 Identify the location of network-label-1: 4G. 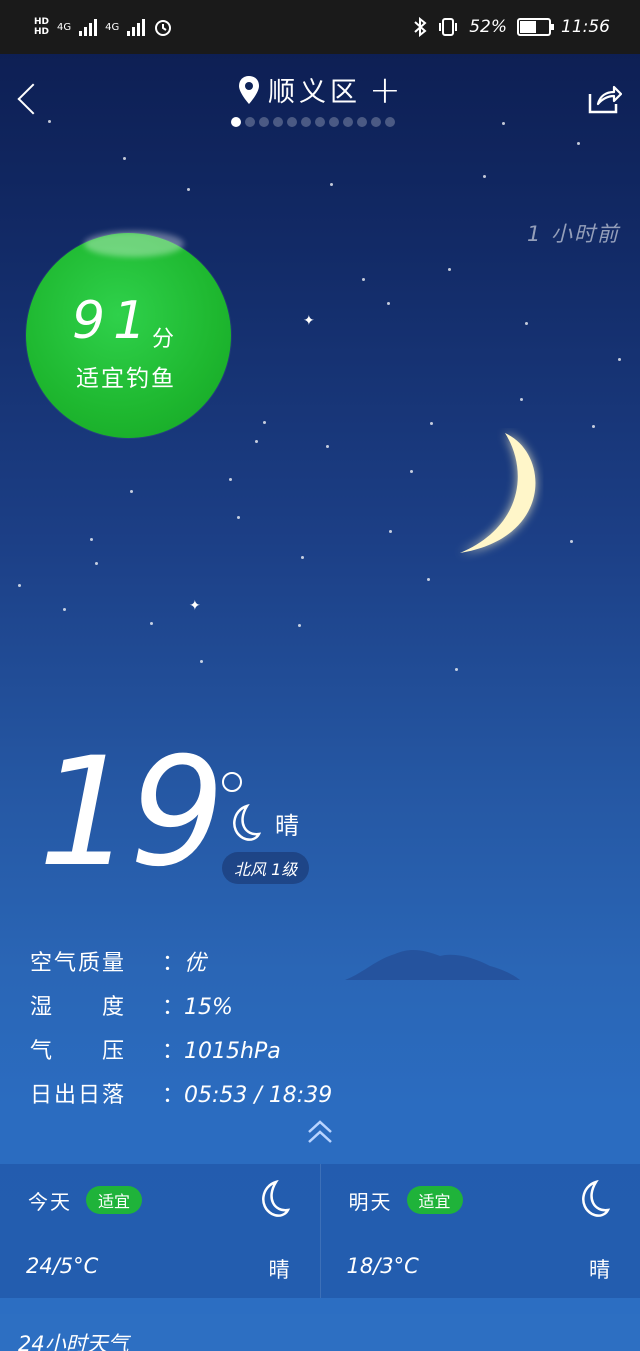
(64, 27).